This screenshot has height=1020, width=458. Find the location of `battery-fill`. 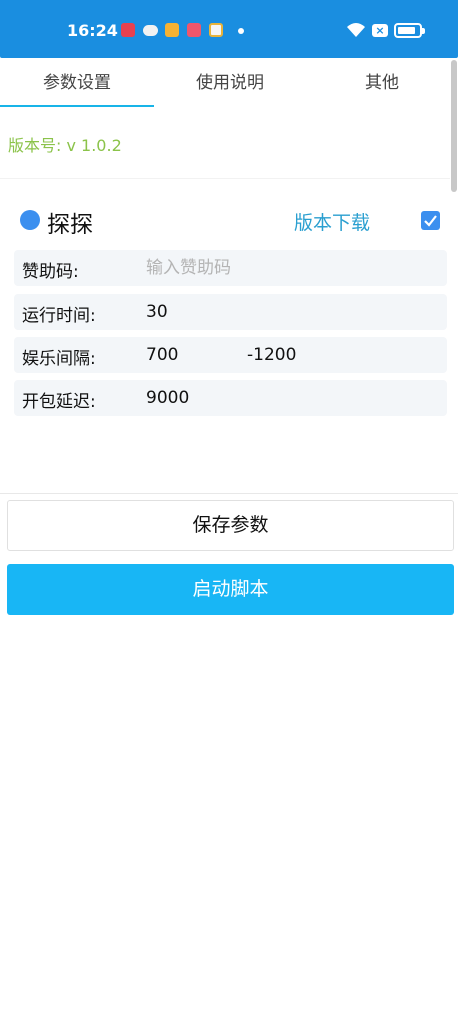

battery-fill is located at coordinates (406, 30).